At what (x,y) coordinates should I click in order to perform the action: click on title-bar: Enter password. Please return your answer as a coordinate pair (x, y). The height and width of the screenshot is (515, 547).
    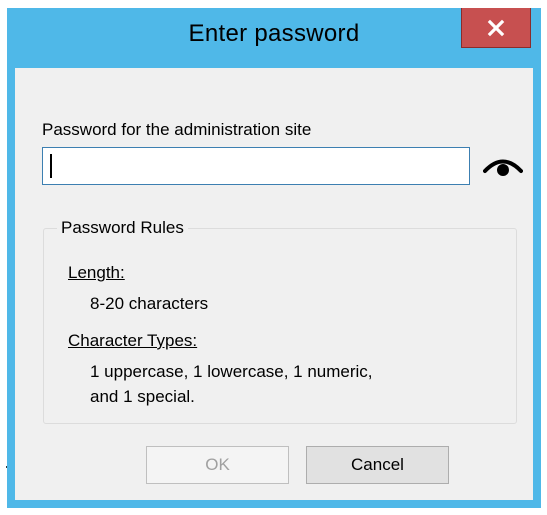
    Looking at the image, I should click on (274, 37).